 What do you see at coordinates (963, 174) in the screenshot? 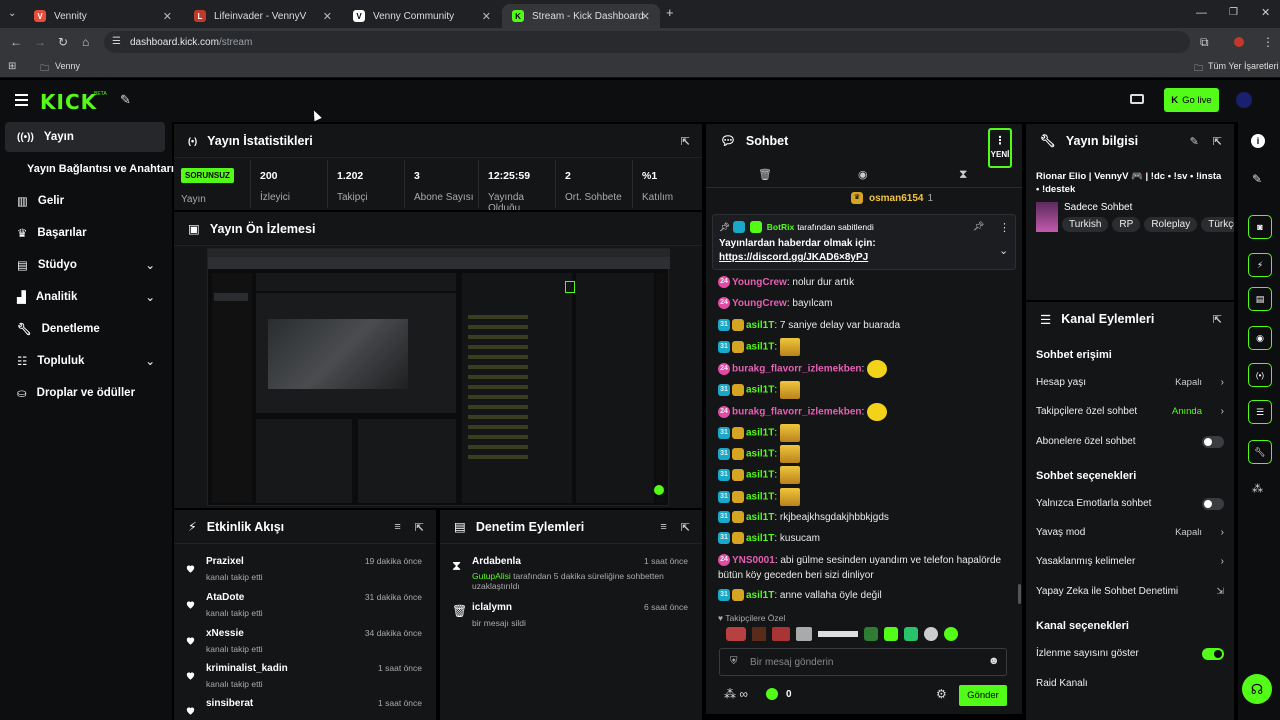
I see `hourglass-icon: ⧗` at bounding box center [963, 174].